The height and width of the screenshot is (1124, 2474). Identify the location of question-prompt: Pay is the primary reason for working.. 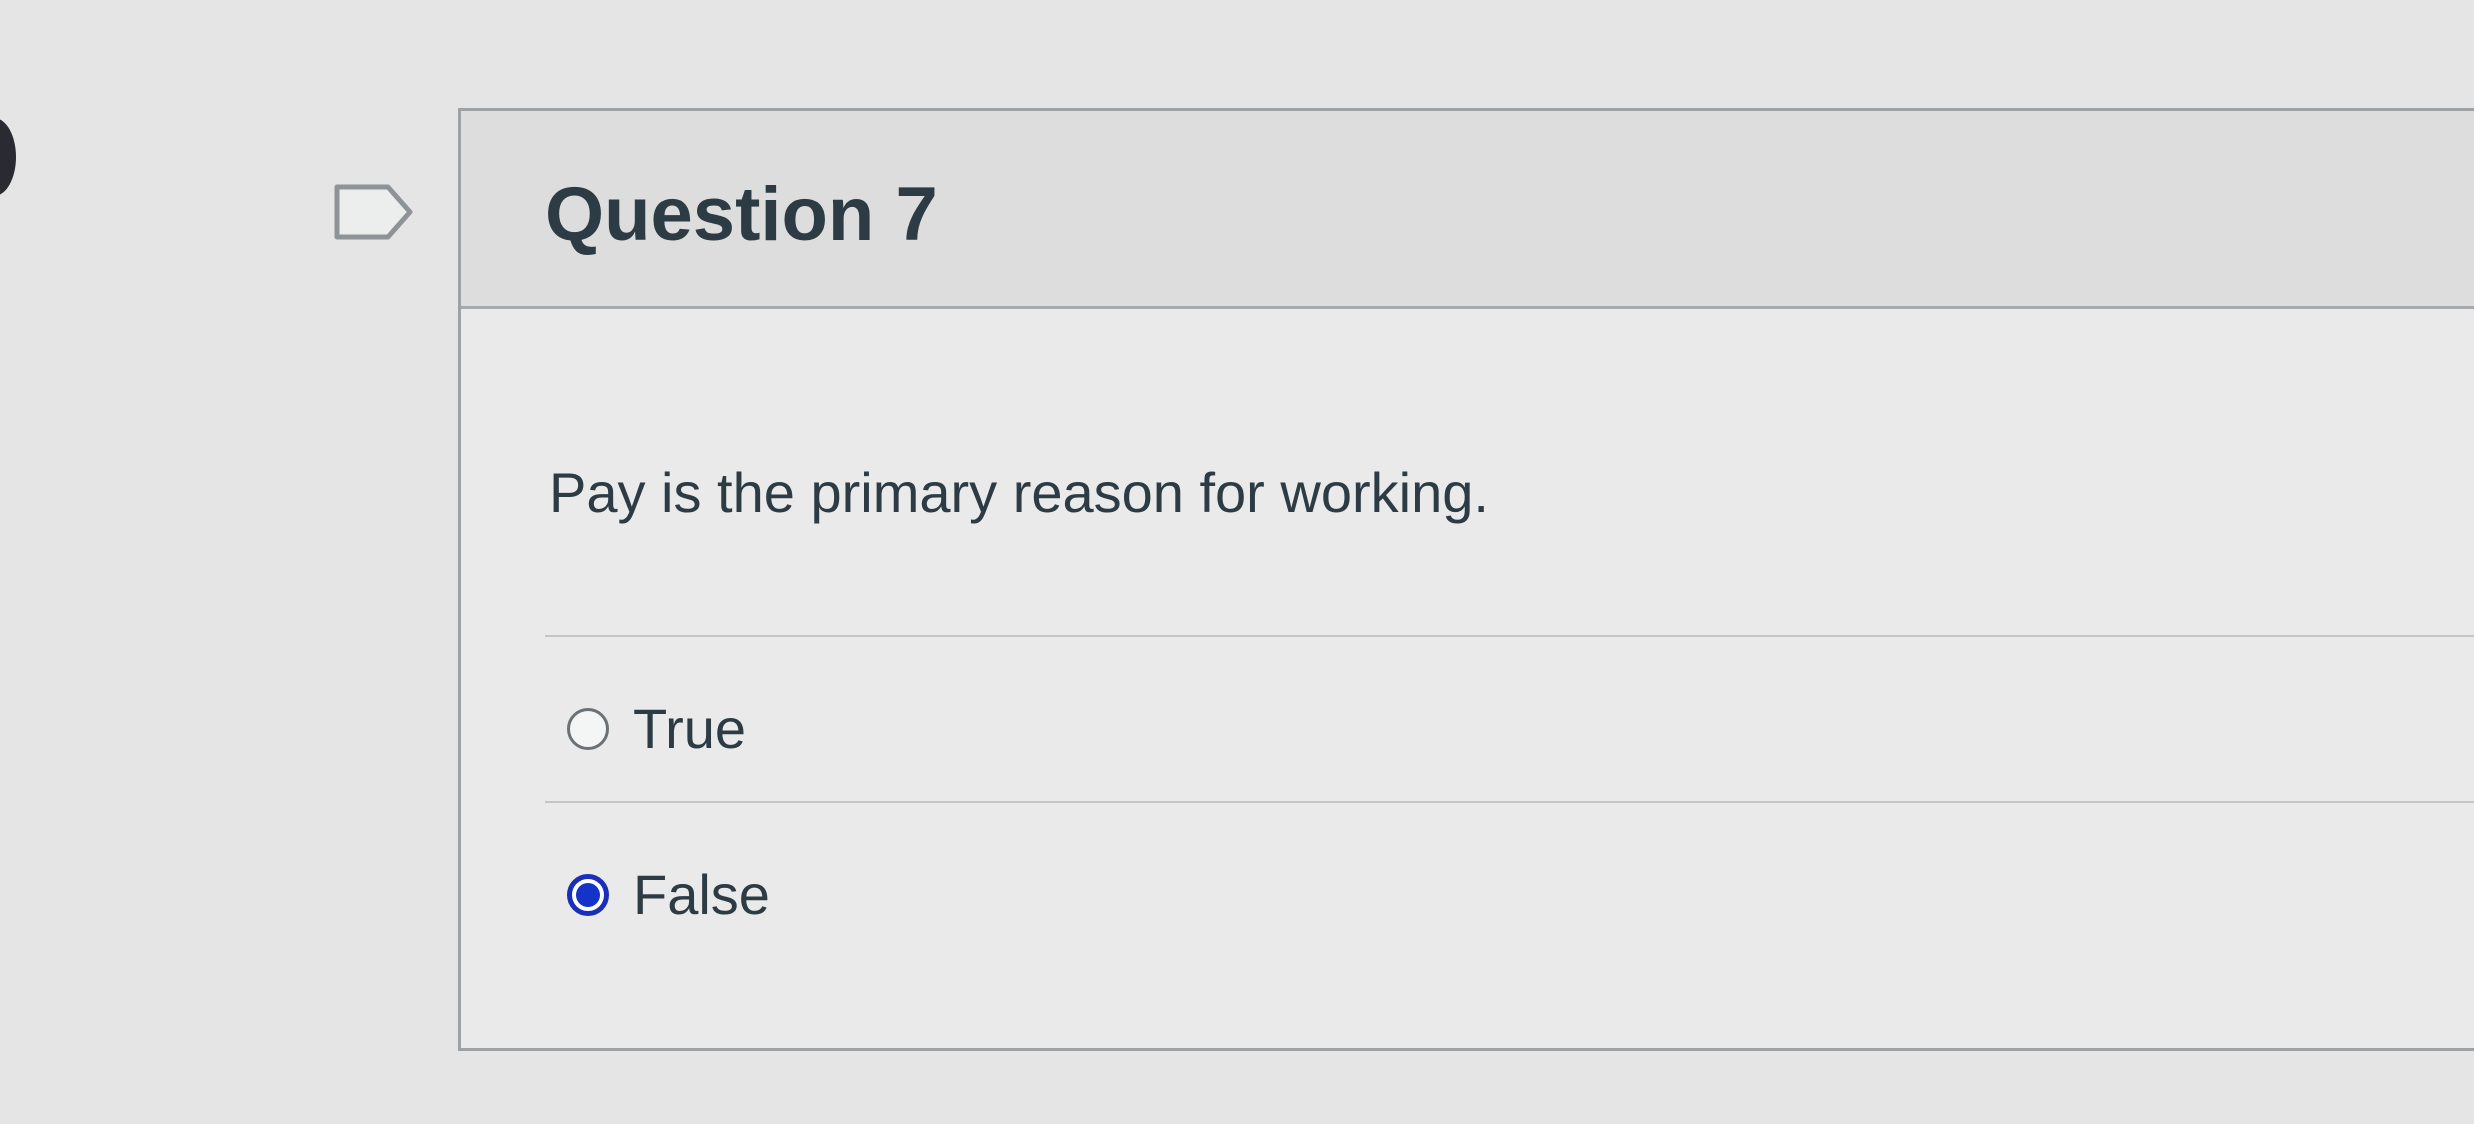
(1019, 492).